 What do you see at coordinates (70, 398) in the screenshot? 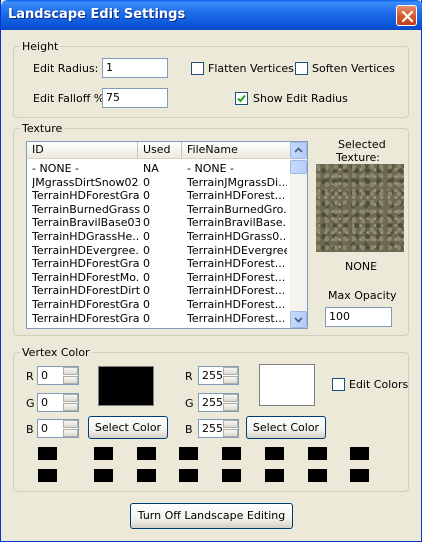
I see `left-g-up-arrow-icon` at bounding box center [70, 398].